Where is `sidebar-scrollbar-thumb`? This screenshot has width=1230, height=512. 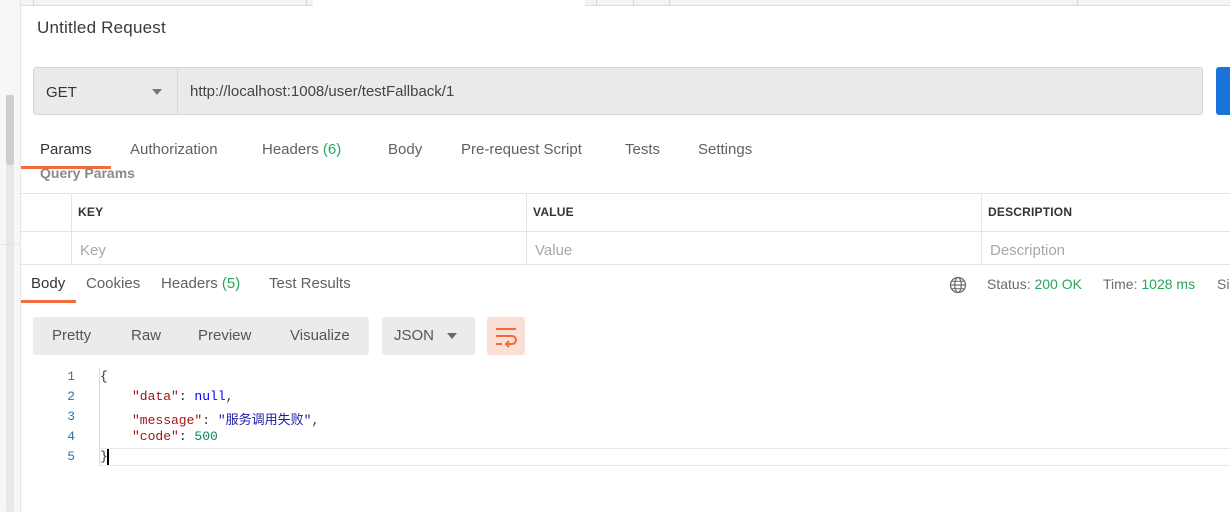 sidebar-scrollbar-thumb is located at coordinates (10, 130).